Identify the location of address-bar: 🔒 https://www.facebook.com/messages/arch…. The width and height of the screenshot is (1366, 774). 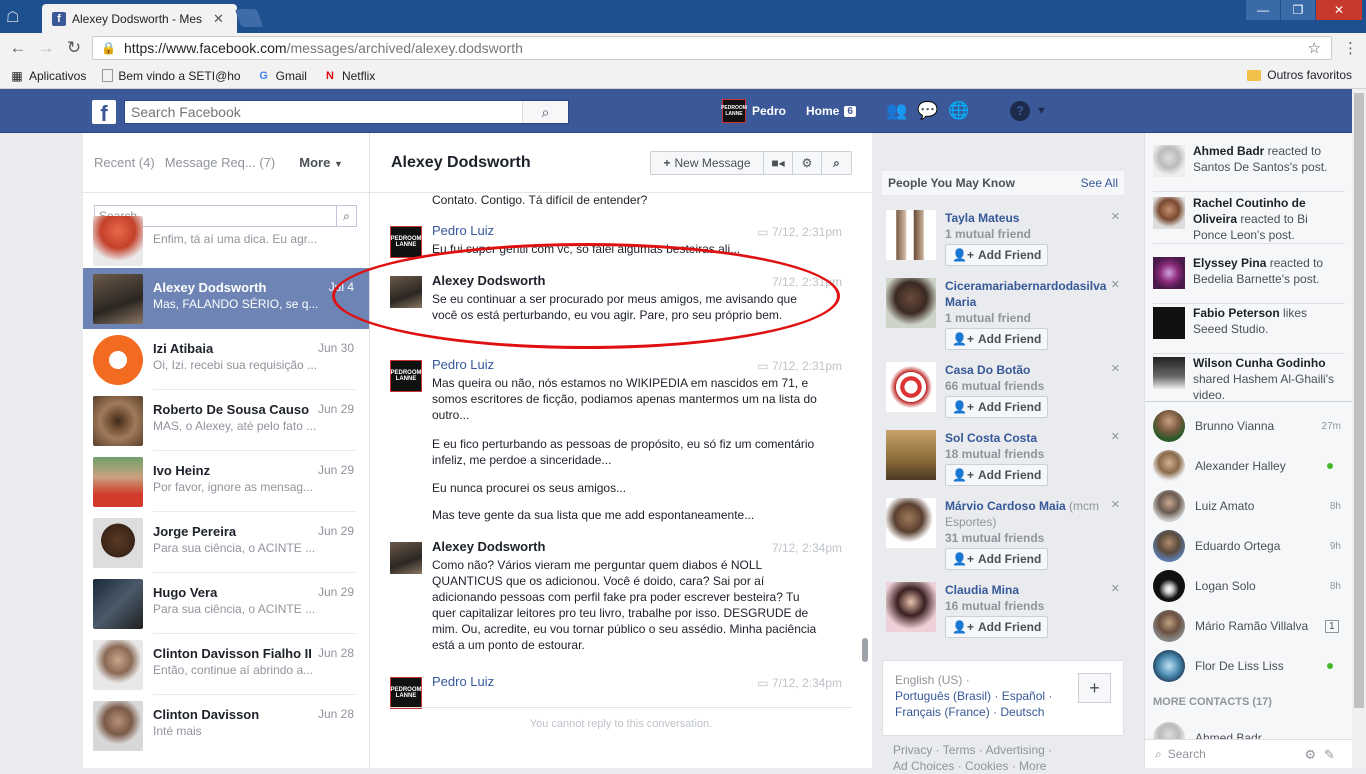
(712, 48).